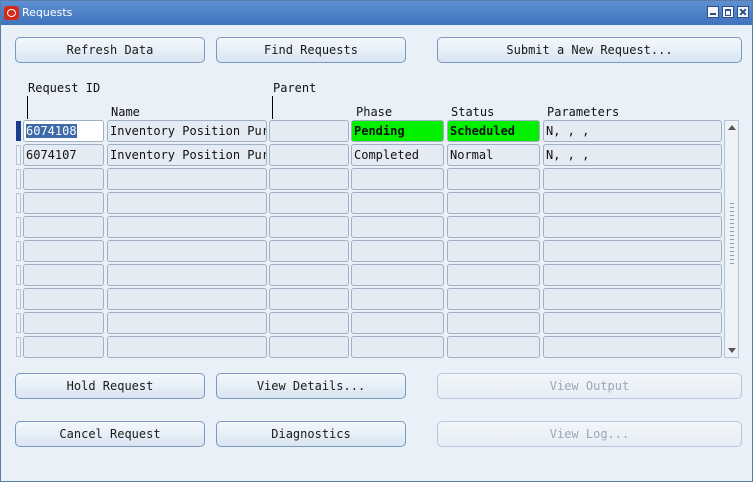 The height and width of the screenshot is (482, 753). I want to click on scroll-grip, so click(732, 234).